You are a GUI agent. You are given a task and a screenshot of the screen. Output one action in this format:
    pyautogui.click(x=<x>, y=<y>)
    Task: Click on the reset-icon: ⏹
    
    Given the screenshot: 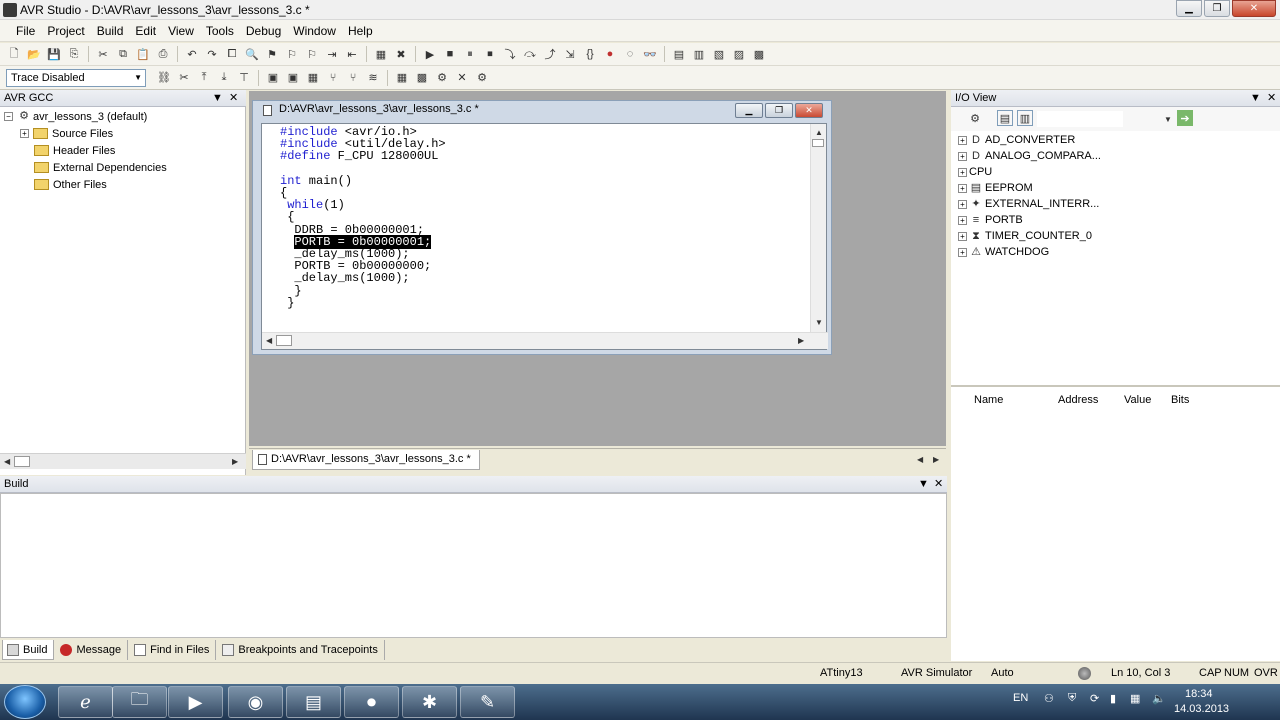 What is the action you would take?
    pyautogui.click(x=490, y=54)
    